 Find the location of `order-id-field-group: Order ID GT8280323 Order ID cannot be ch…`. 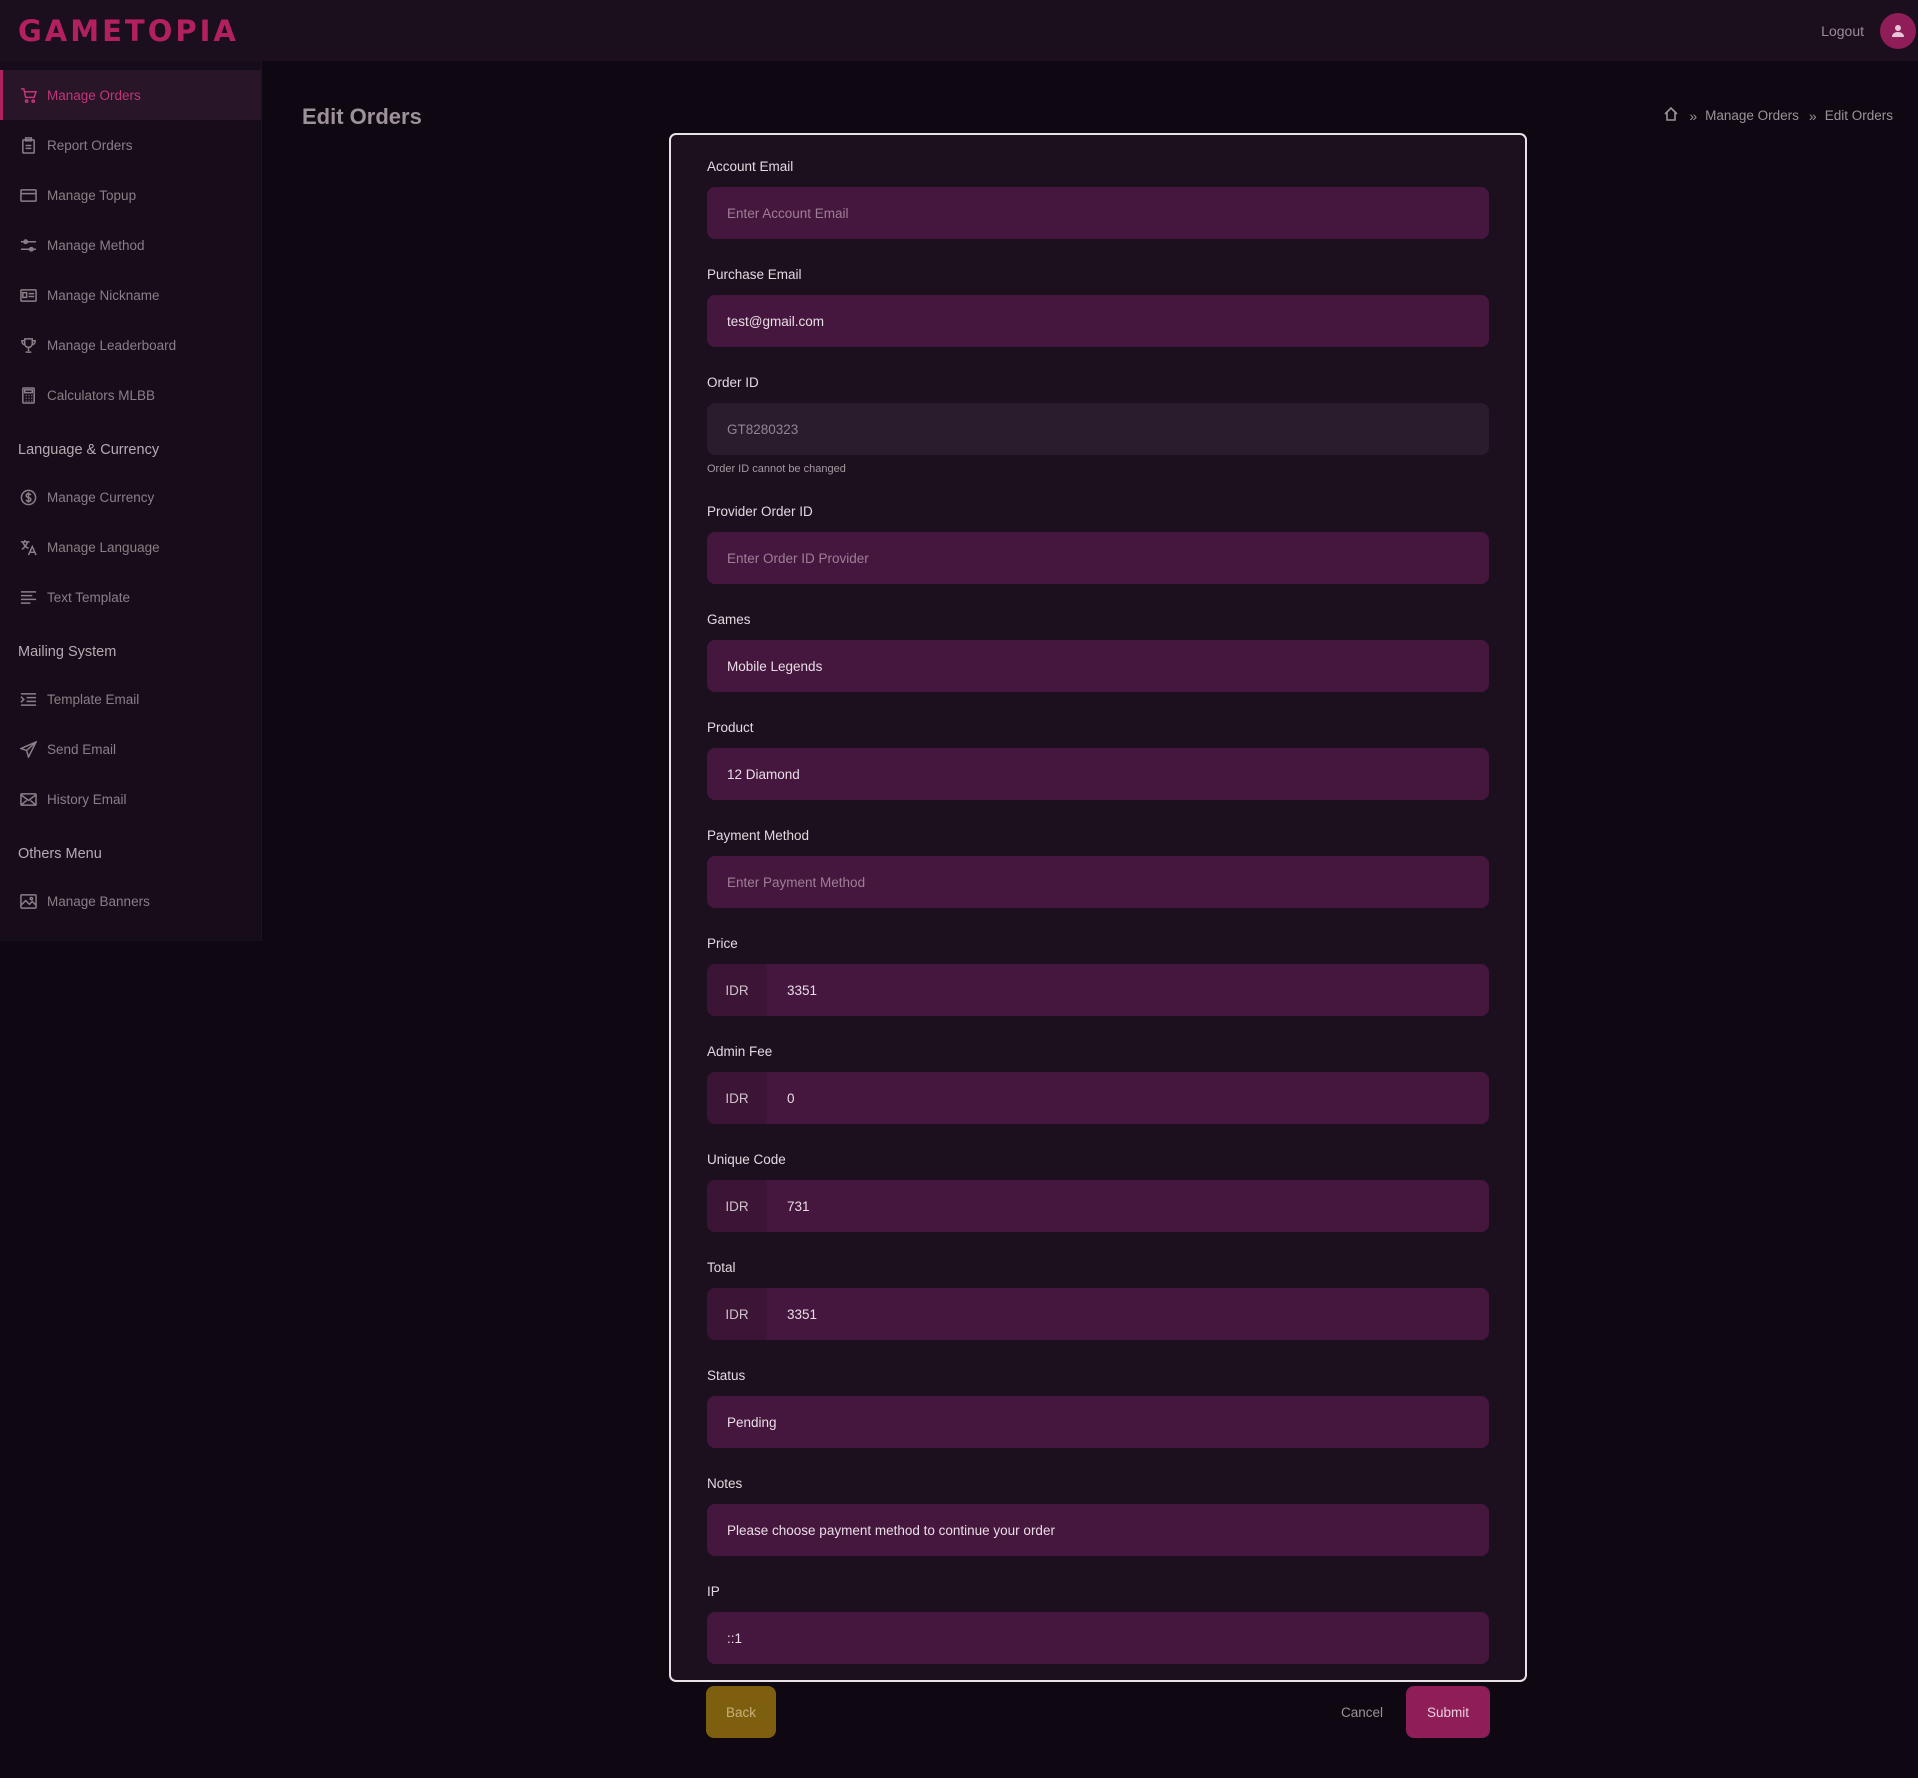

order-id-field-group: Order ID GT8280323 Order ID cannot be ch… is located at coordinates (1098, 437).